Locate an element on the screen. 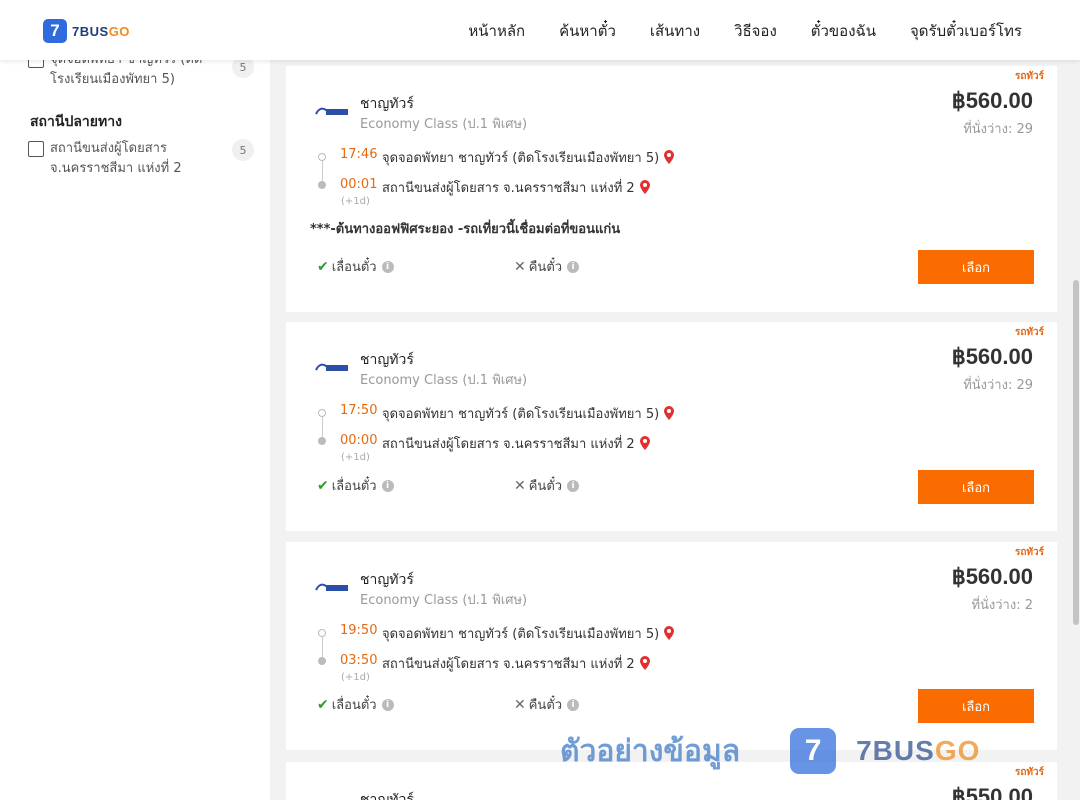  departure-time: 17:46 is located at coordinates (359, 154).